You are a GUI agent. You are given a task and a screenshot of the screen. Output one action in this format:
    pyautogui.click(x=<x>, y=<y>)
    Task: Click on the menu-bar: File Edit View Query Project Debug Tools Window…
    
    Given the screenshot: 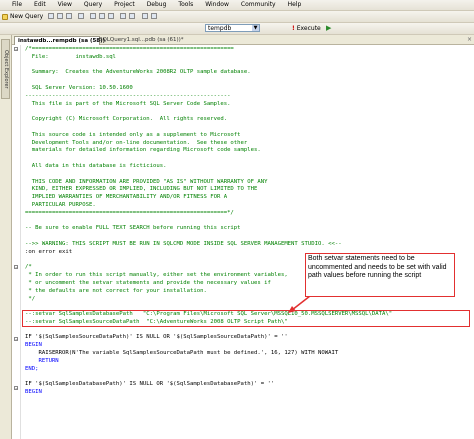 What is the action you would take?
    pyautogui.click(x=237, y=5)
    